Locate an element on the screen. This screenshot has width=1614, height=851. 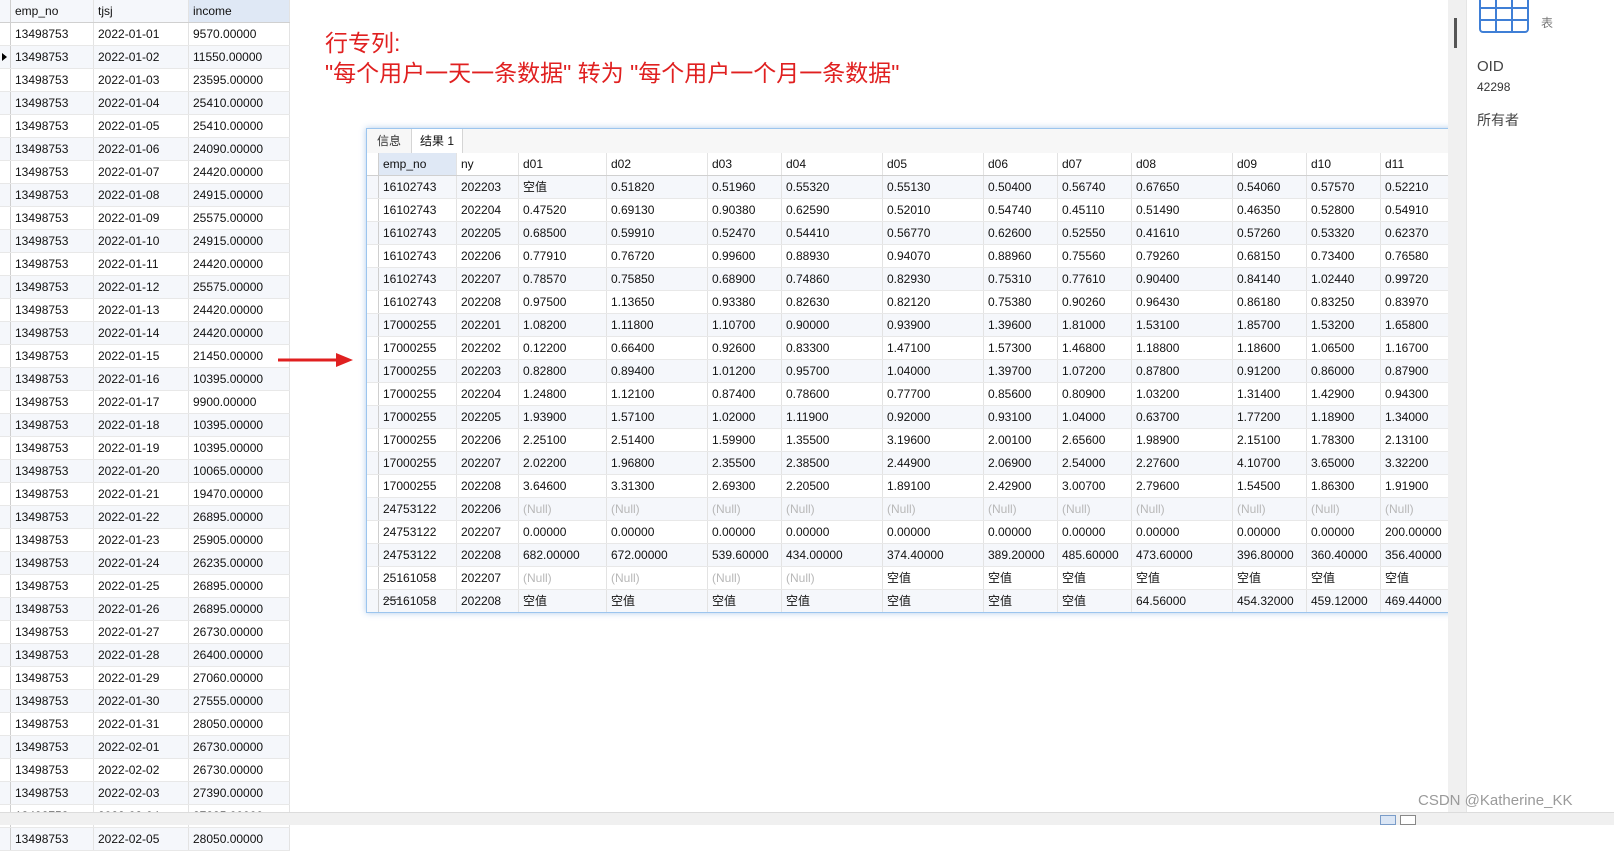
result-cell-d04: 0.82630 is located at coordinates (832, 302).